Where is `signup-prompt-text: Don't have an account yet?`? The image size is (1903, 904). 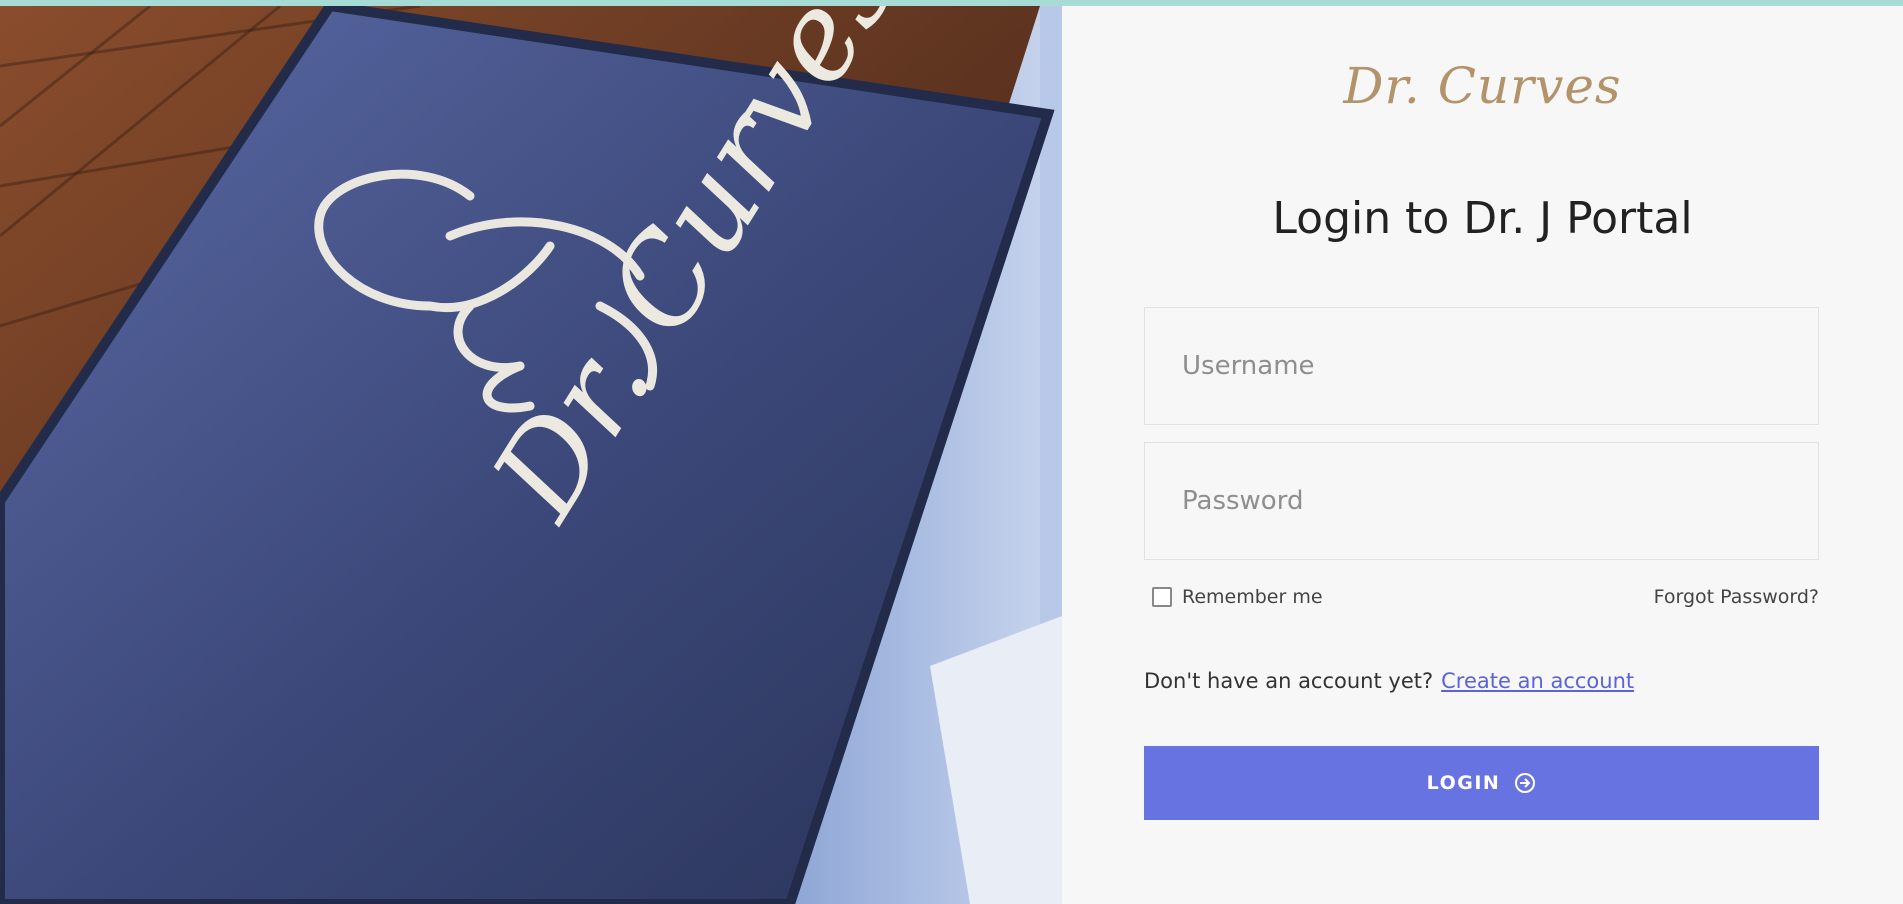 signup-prompt-text: Don't have an account yet? is located at coordinates (1289, 681).